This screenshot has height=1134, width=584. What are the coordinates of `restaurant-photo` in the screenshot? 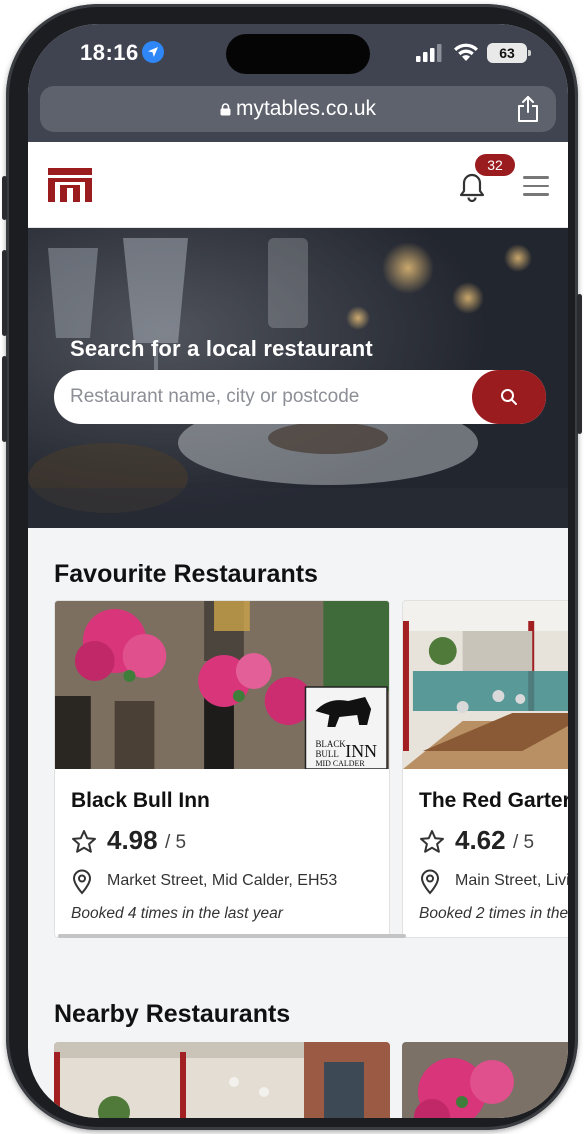 It's located at (485, 685).